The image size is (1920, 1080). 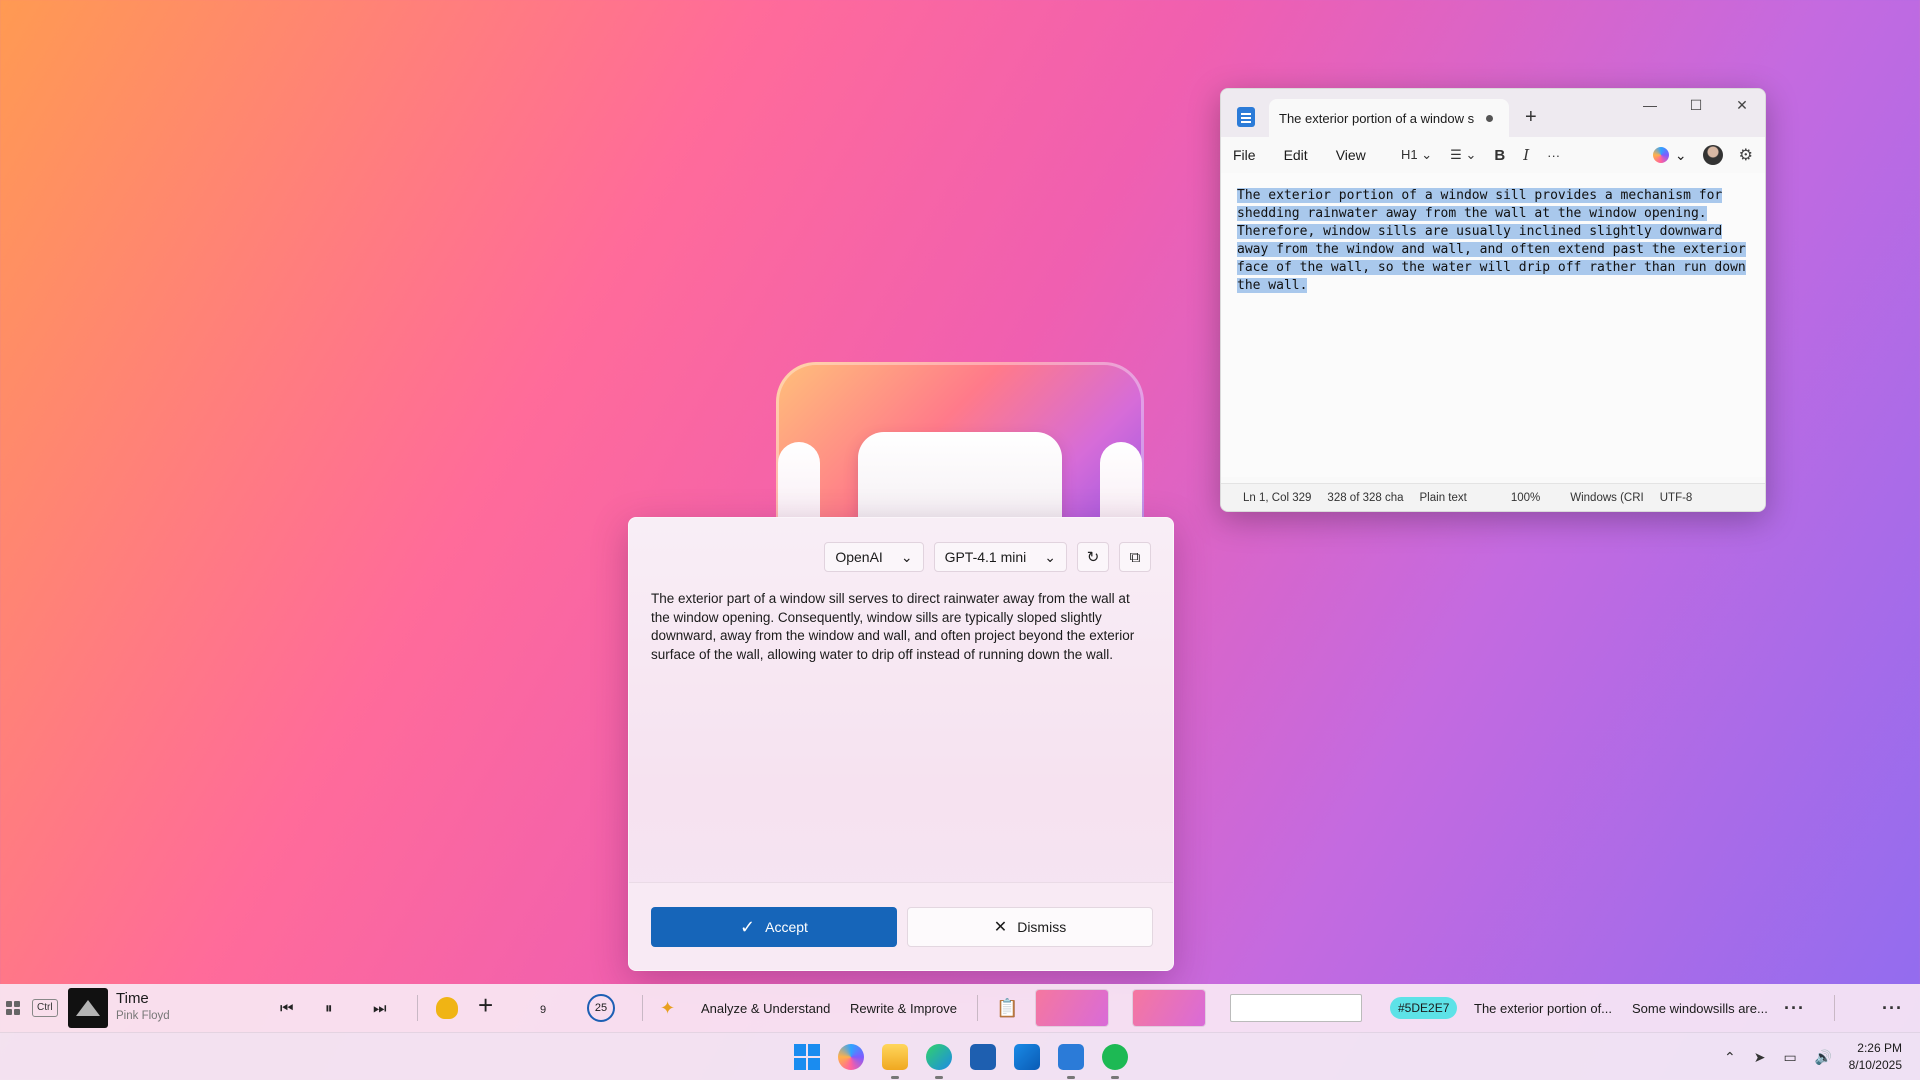 I want to click on list-dropdown: ☰ ⌄, so click(x=1463, y=155).